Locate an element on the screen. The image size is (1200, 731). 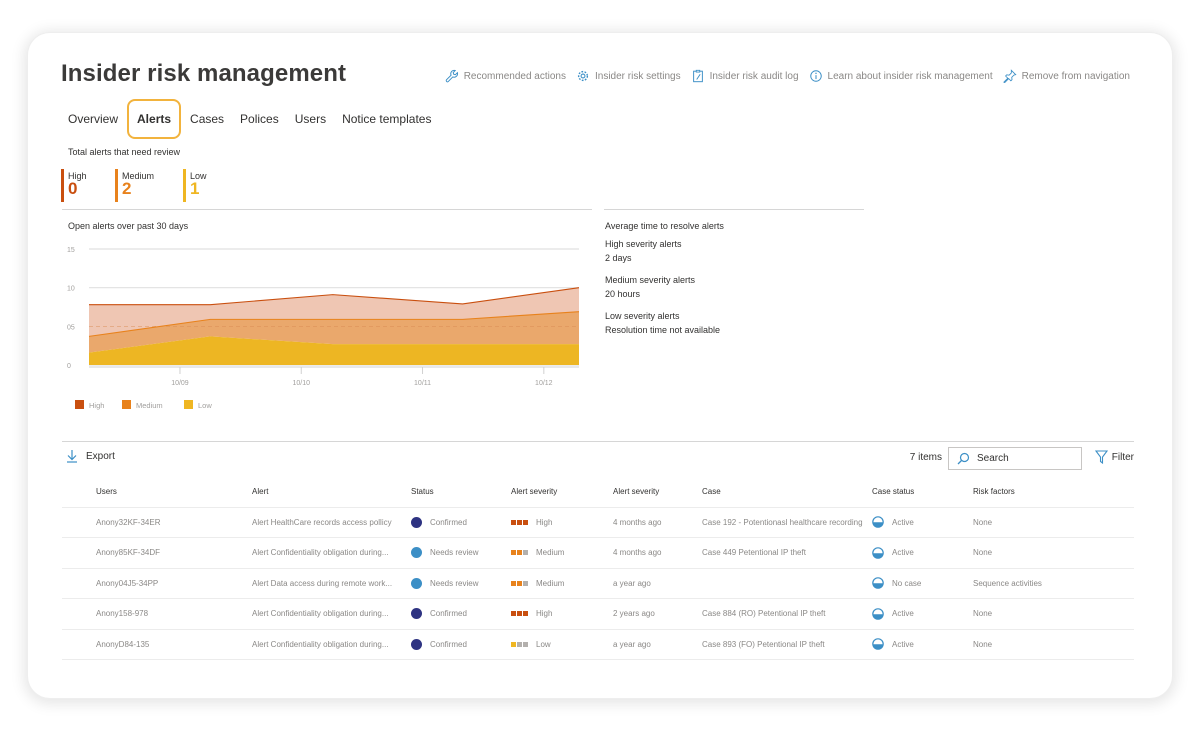
x-tick-label: 10/10 is located at coordinates (301, 383).